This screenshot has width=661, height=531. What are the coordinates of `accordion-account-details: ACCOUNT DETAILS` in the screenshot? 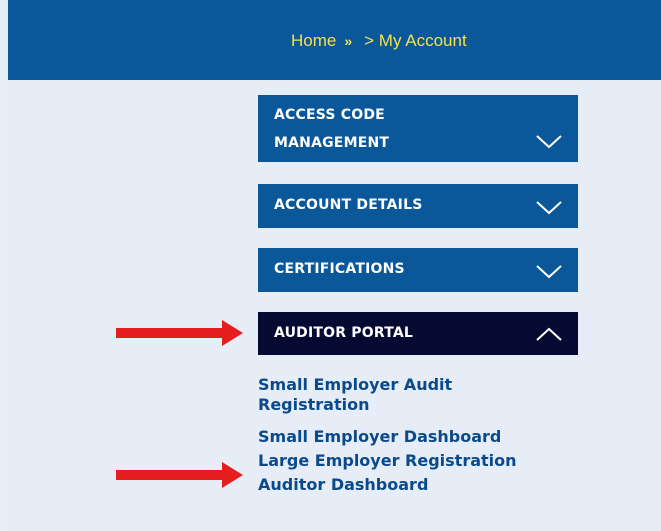 It's located at (418, 206).